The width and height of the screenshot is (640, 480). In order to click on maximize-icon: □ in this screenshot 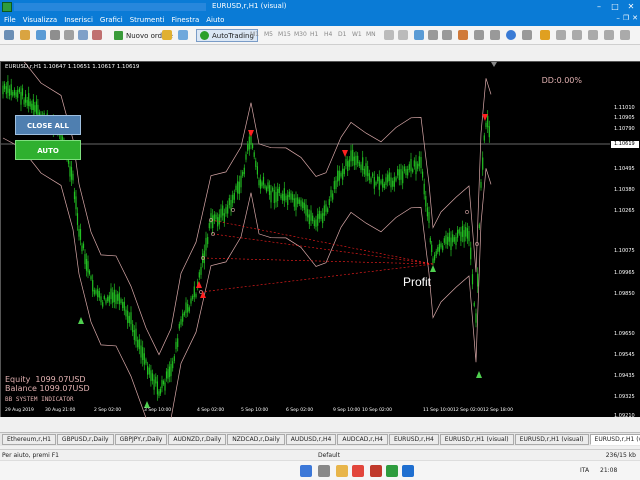, I will do `click(615, 7)`.